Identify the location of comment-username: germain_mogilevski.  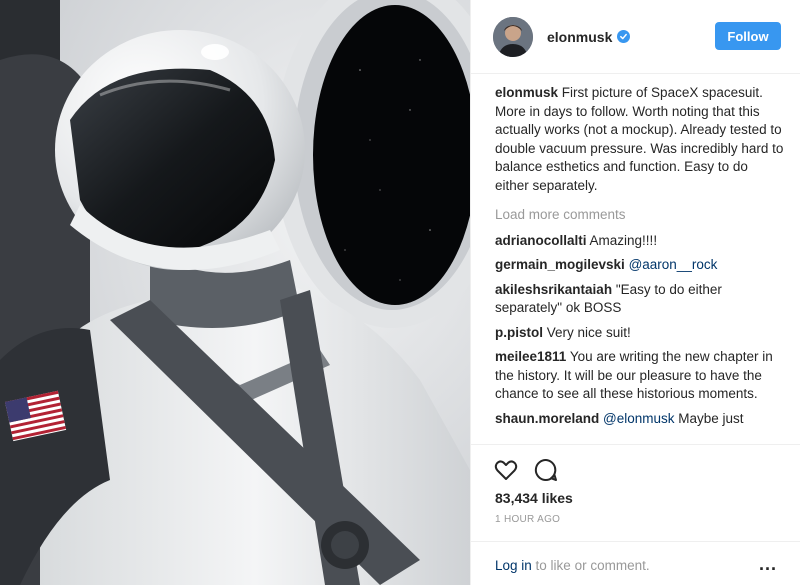
(560, 264).